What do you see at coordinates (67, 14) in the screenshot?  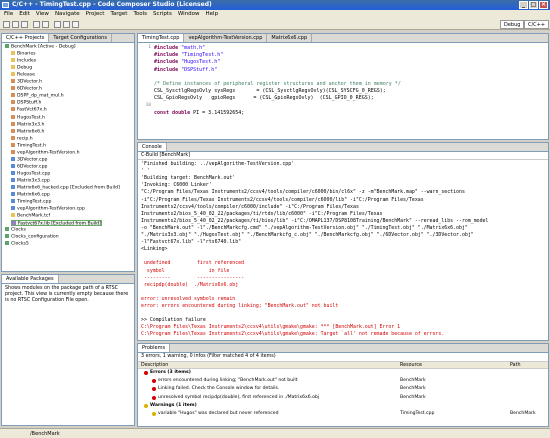 I see `menu-navigate: Navigate` at bounding box center [67, 14].